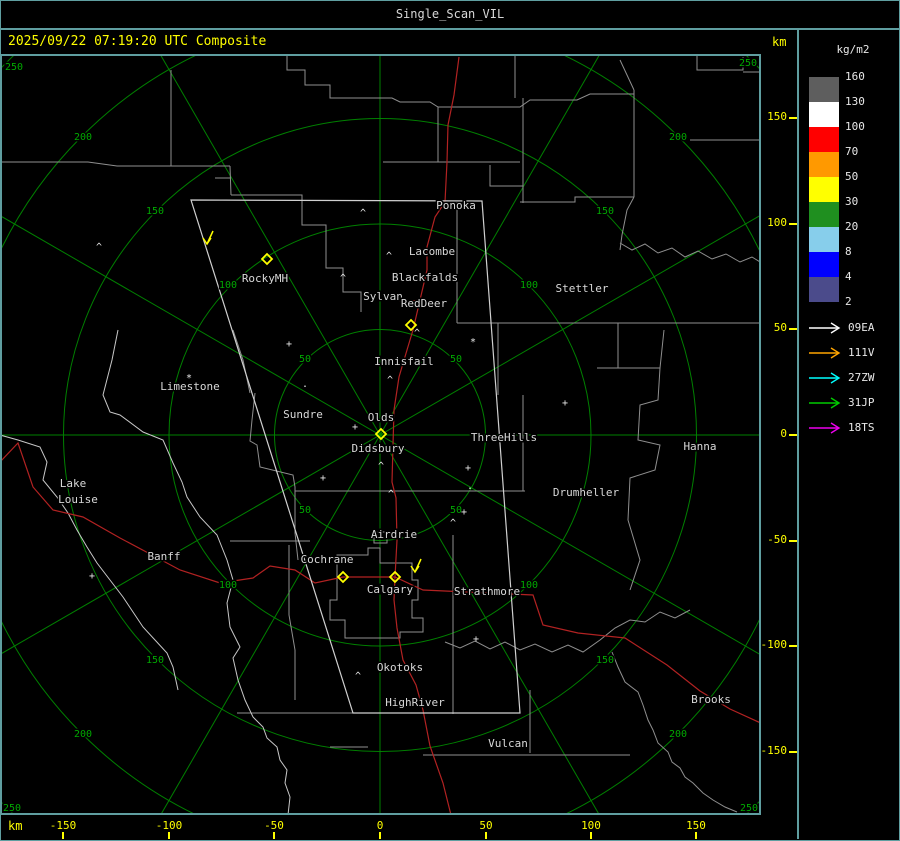 The image size is (900, 841). What do you see at coordinates (777, 539) in the screenshot?
I see `y-axis-tick-label: -50` at bounding box center [777, 539].